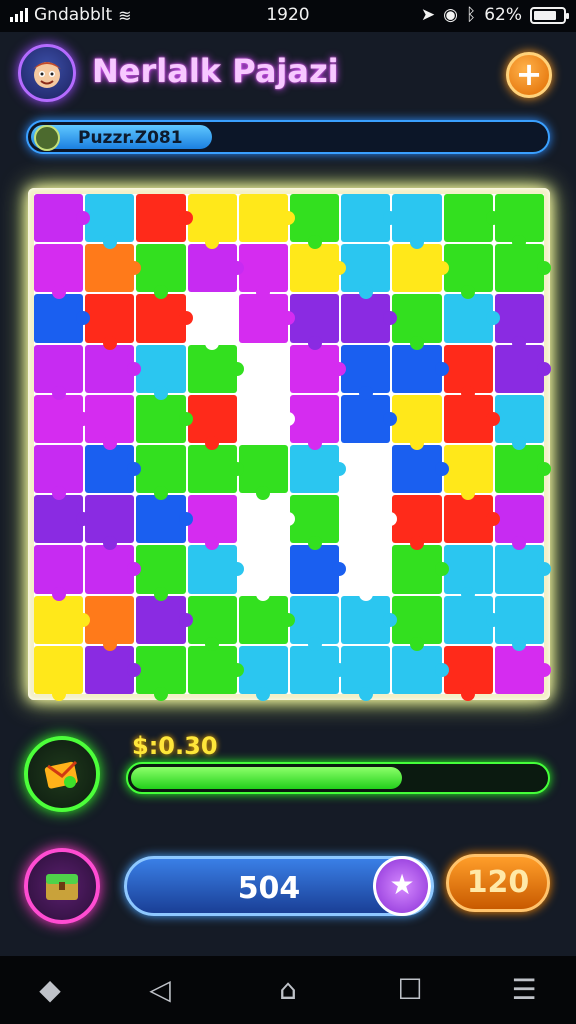  What do you see at coordinates (498, 883) in the screenshot?
I see `coin-counter: 120` at bounding box center [498, 883].